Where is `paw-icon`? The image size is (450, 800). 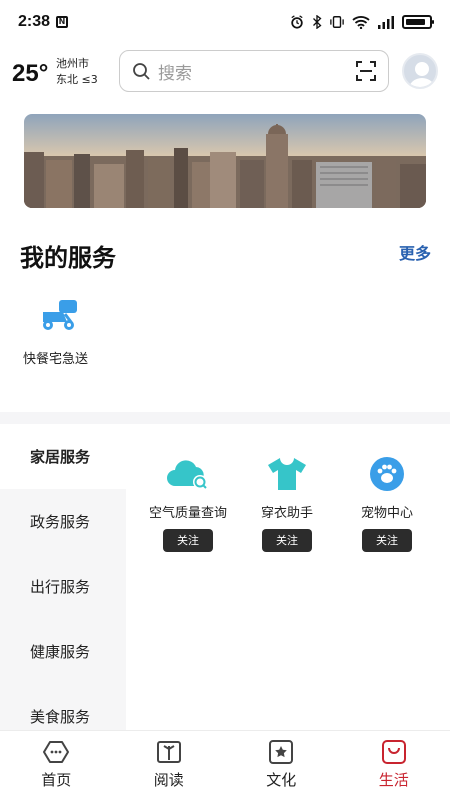
paw-icon is located at coordinates (387, 474).